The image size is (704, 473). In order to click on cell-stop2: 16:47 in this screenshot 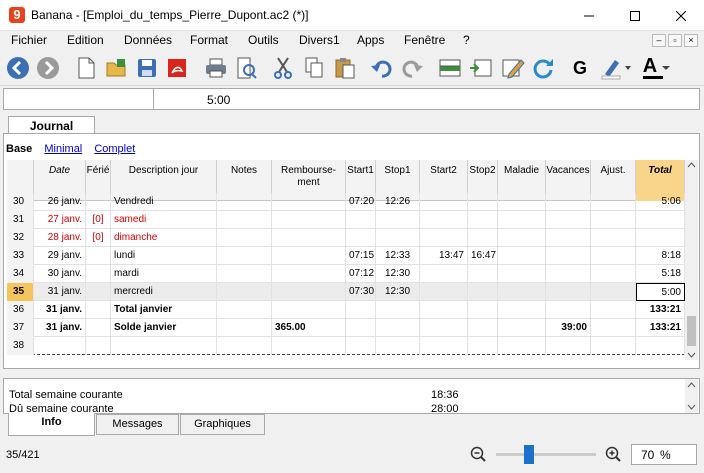, I will do `click(483, 256)`.